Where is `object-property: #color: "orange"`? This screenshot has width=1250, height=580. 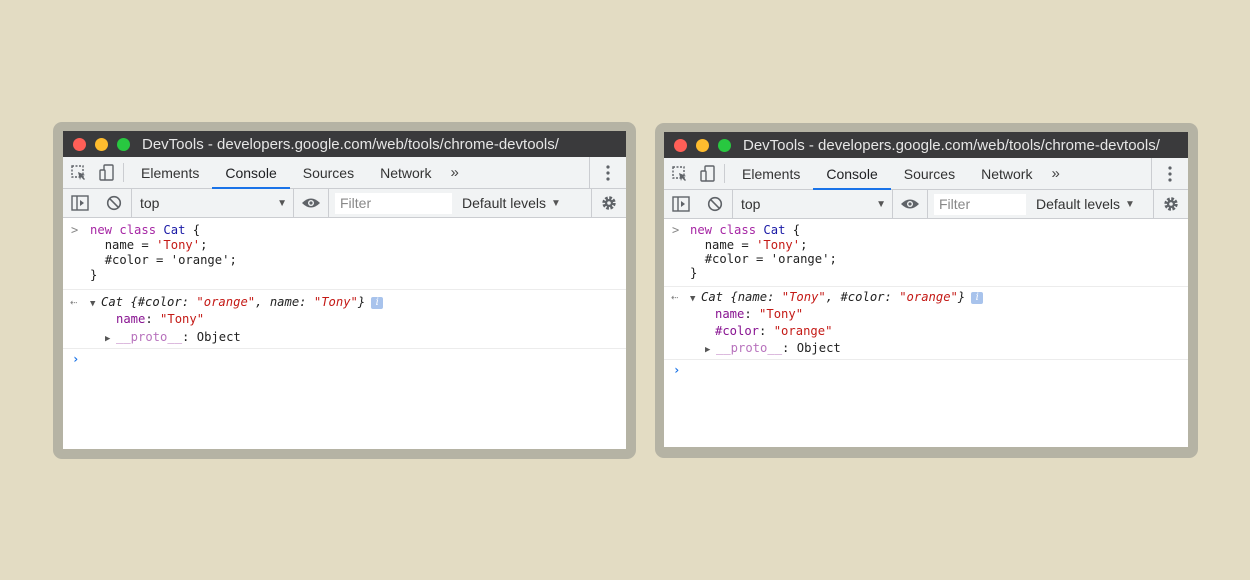 object-property: #color: "orange" is located at coordinates (774, 331).